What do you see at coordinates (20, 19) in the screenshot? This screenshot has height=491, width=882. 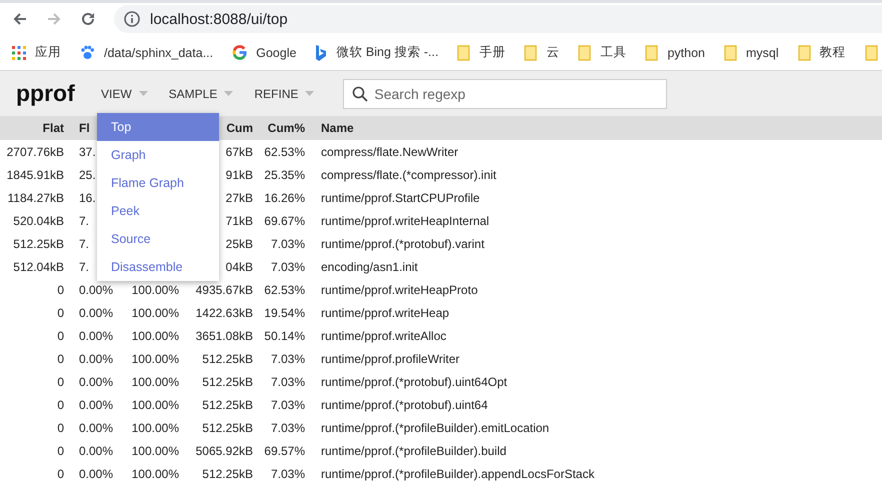 I see `back-icon` at bounding box center [20, 19].